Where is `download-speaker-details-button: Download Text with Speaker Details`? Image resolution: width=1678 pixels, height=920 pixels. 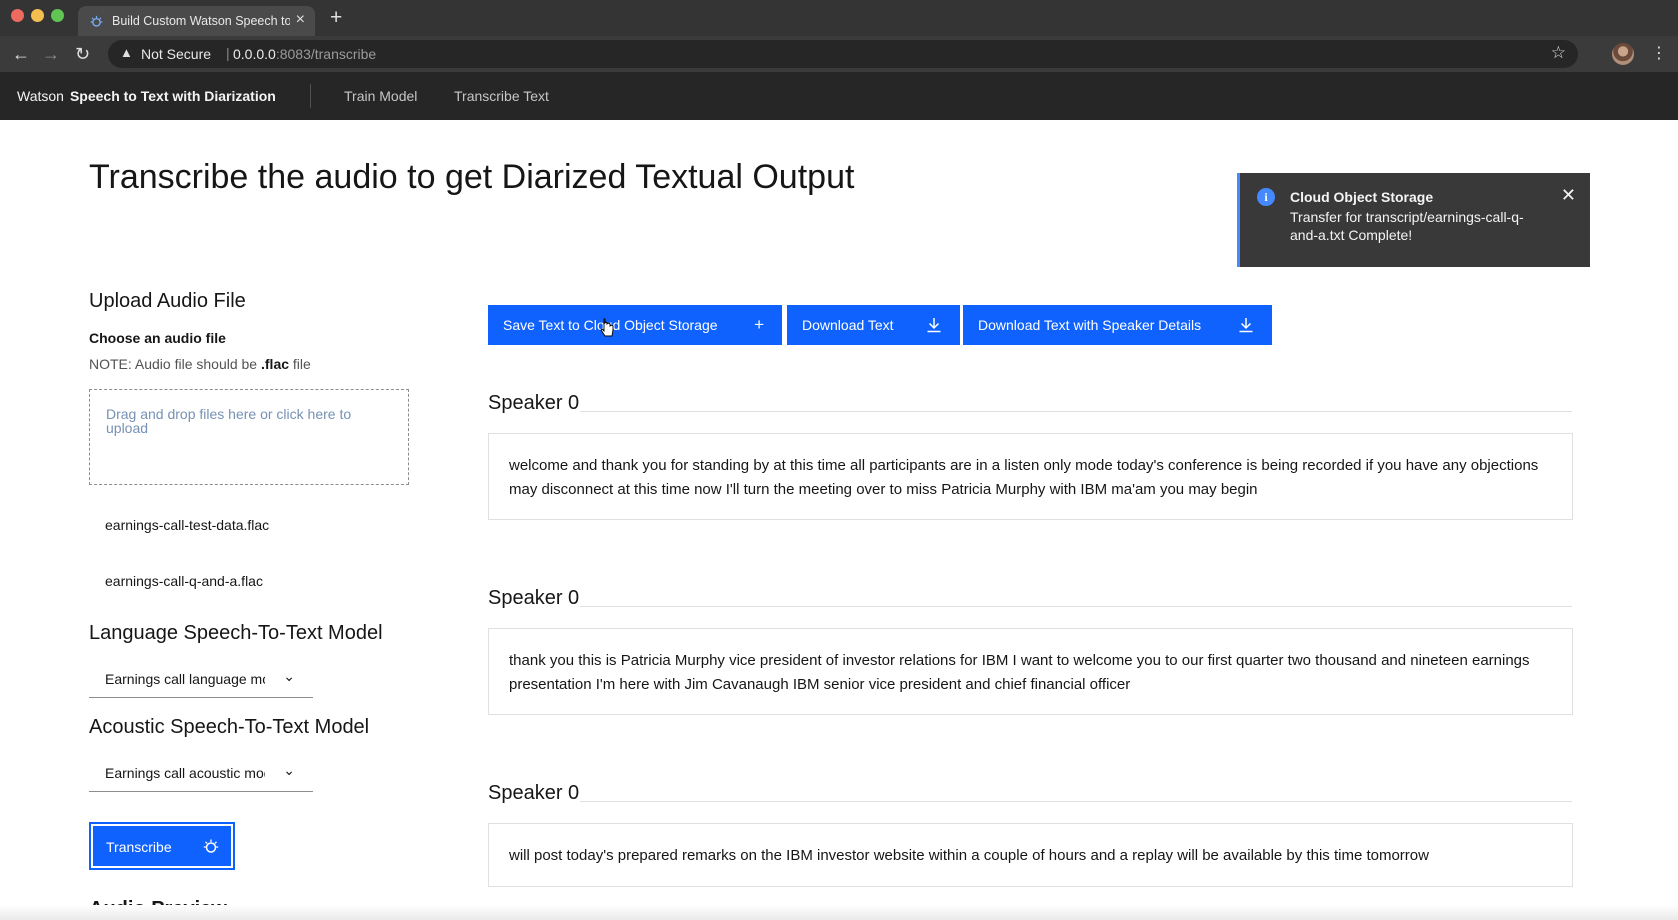
download-speaker-details-button: Download Text with Speaker Details is located at coordinates (1117, 325).